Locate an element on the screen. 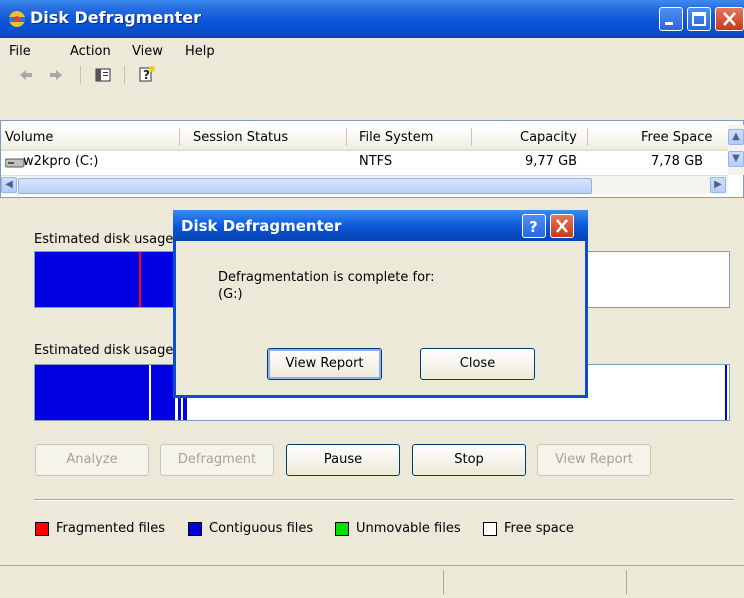  col-header-file-system: File System is located at coordinates (396, 137).